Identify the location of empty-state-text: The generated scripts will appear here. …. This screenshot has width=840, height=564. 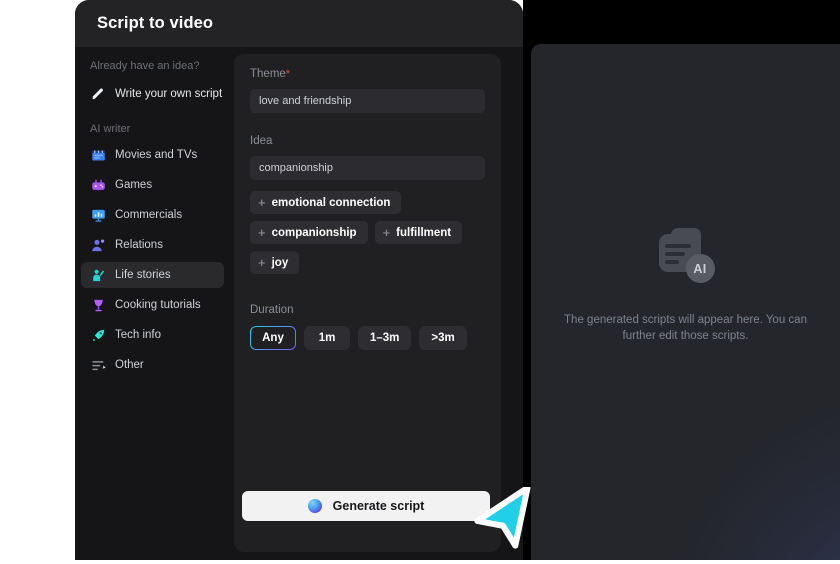
(685, 328).